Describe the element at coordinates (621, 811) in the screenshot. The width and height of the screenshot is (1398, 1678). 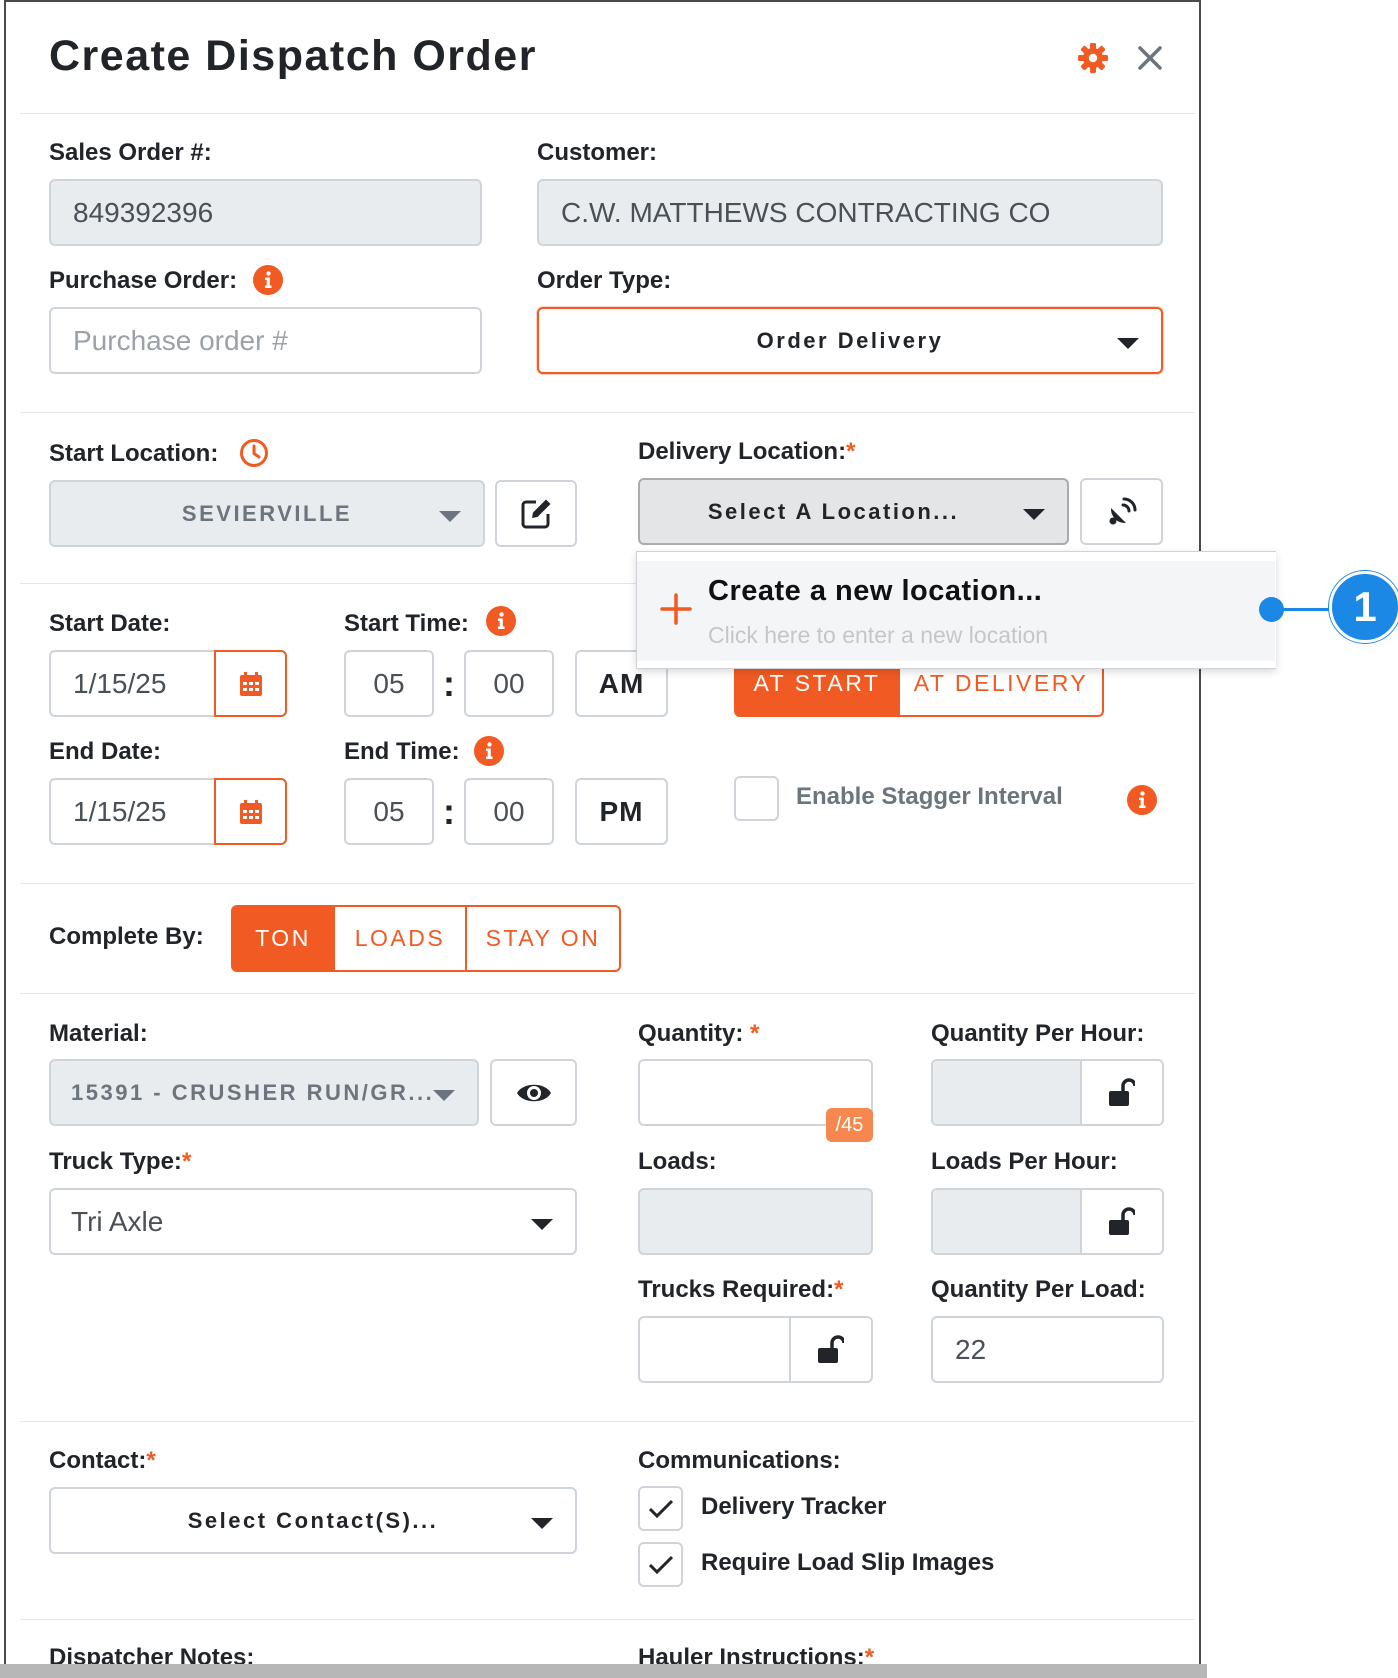
I see `end-ampm-toggle: PM` at that location.